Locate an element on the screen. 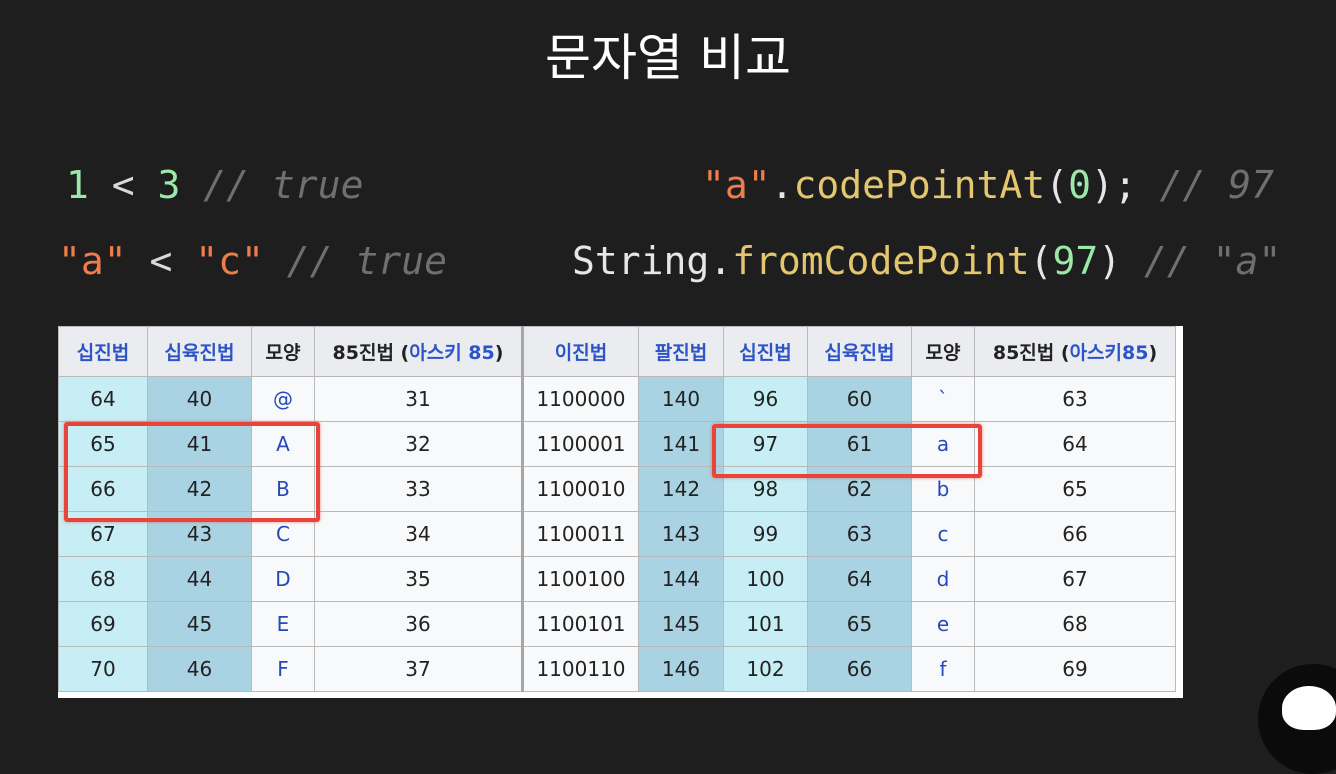  header-octal: 팔진법 is located at coordinates (681, 351).